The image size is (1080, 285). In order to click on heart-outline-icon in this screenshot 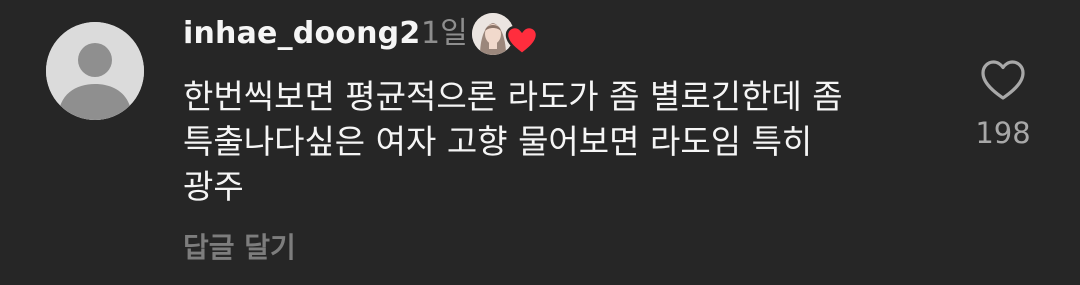, I will do `click(1003, 80)`.